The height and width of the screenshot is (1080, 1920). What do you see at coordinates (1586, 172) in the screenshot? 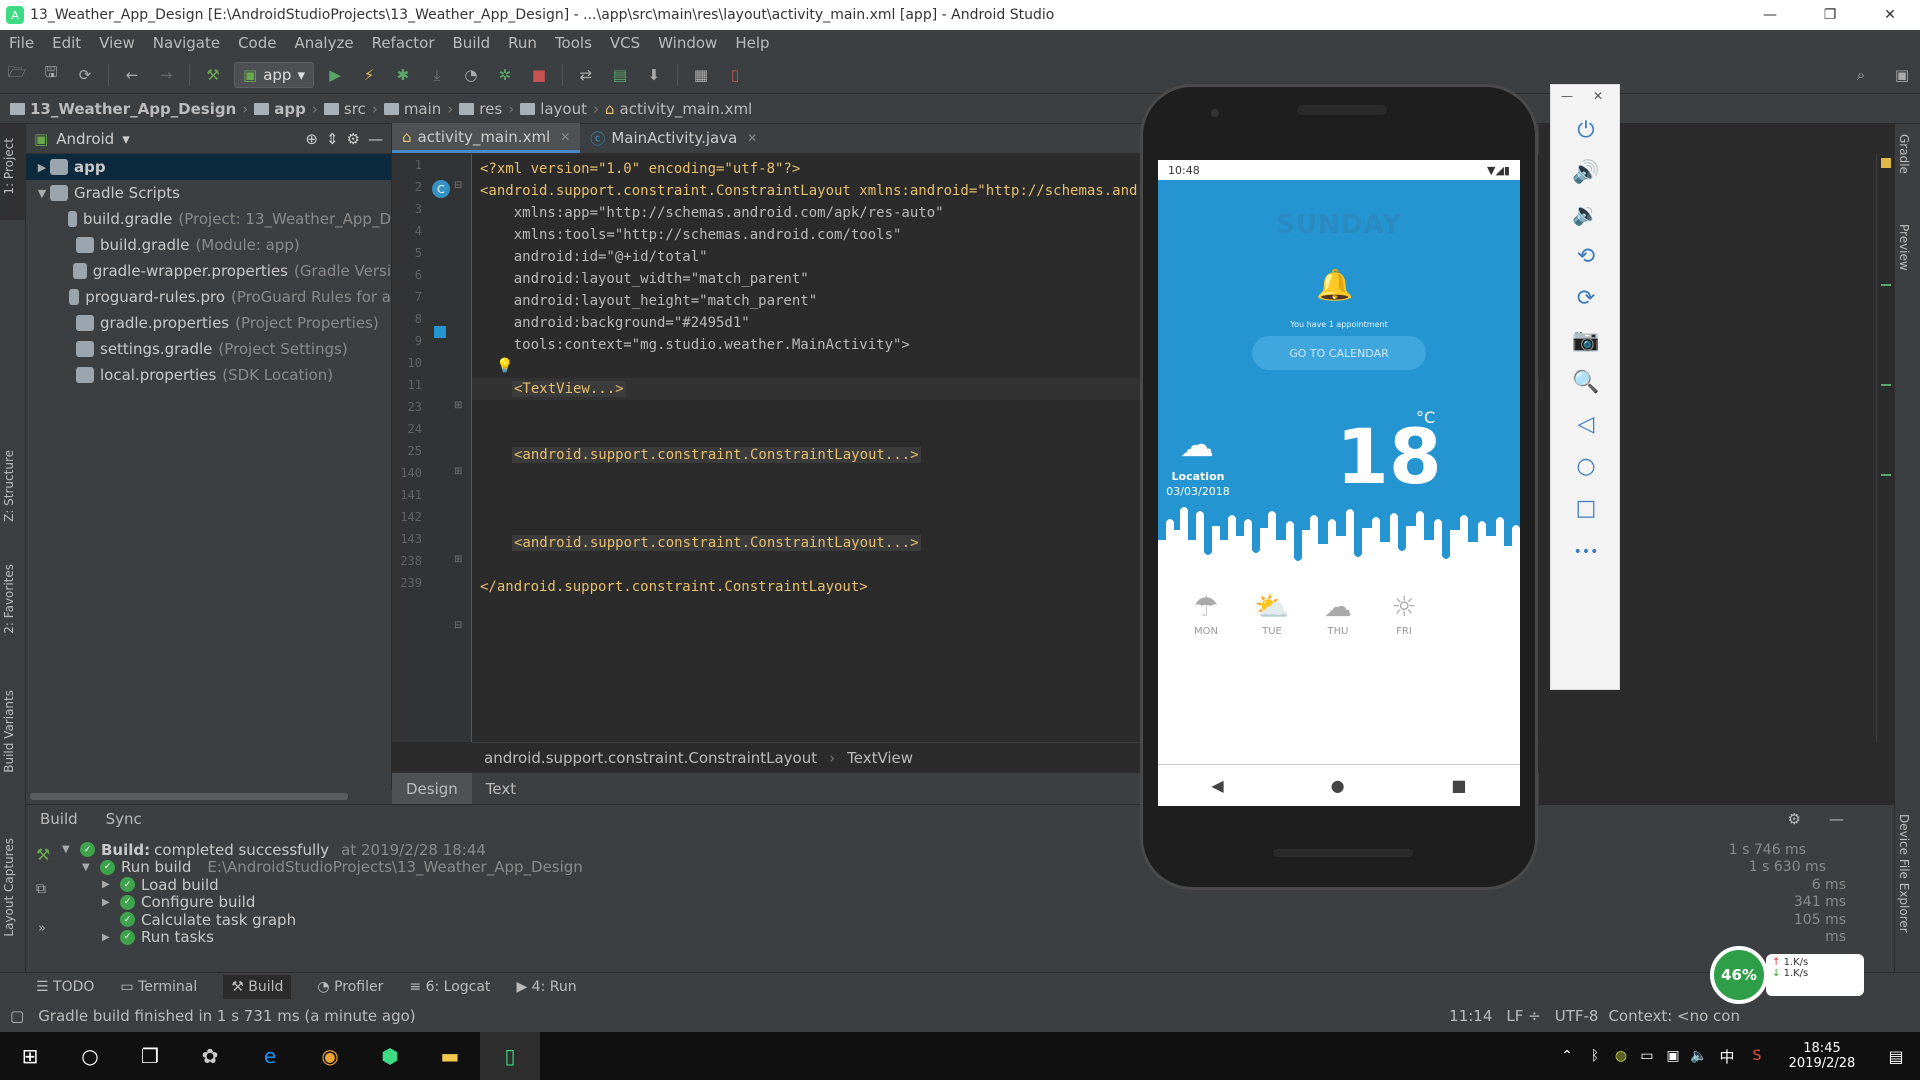
I see `volume-up-icon: 🔊` at bounding box center [1586, 172].